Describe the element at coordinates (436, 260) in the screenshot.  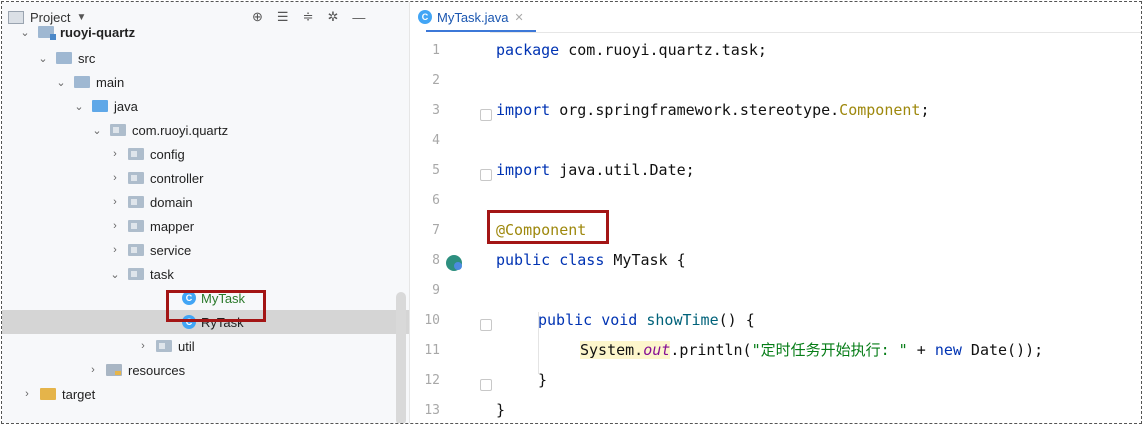
I see `line-number: 8` at that location.